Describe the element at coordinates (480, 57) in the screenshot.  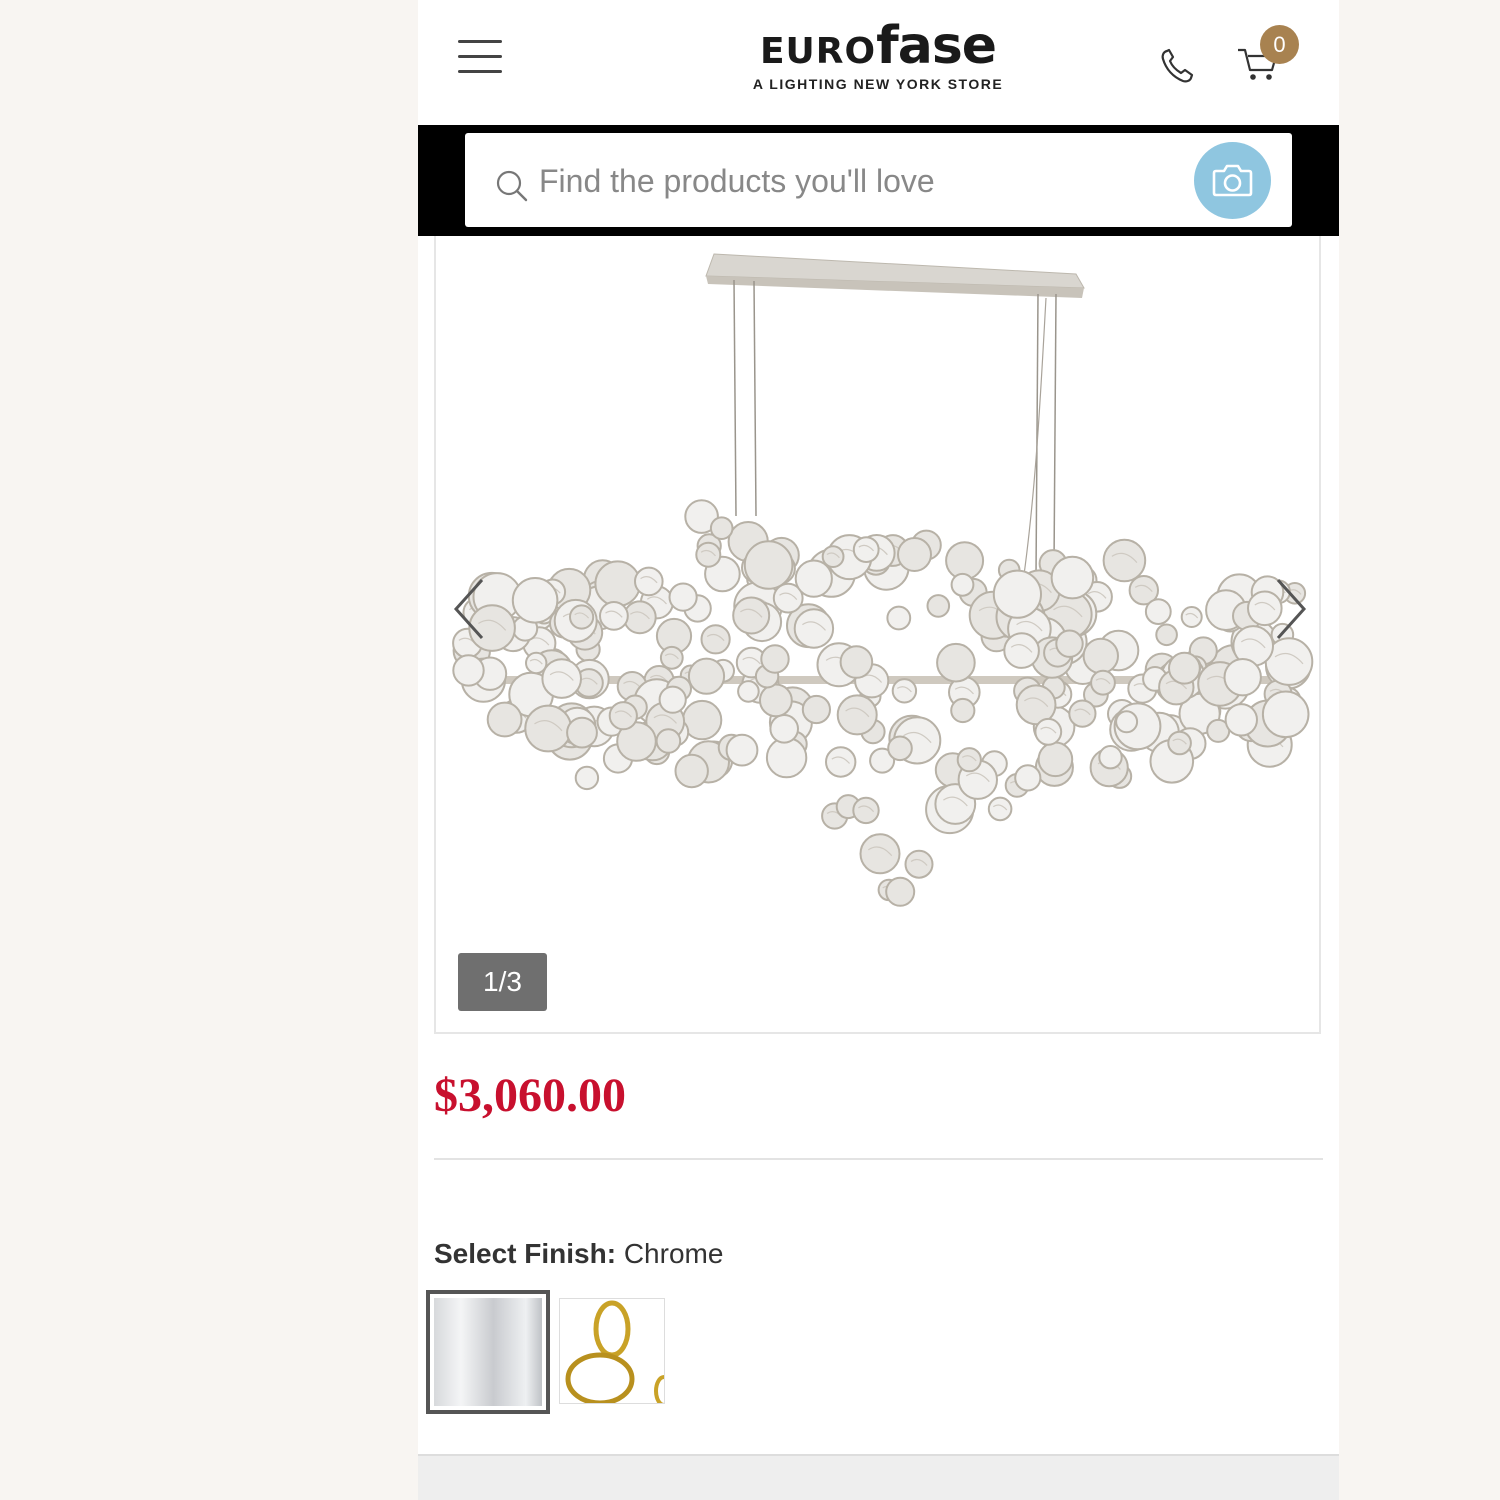
I see `menu-icon` at that location.